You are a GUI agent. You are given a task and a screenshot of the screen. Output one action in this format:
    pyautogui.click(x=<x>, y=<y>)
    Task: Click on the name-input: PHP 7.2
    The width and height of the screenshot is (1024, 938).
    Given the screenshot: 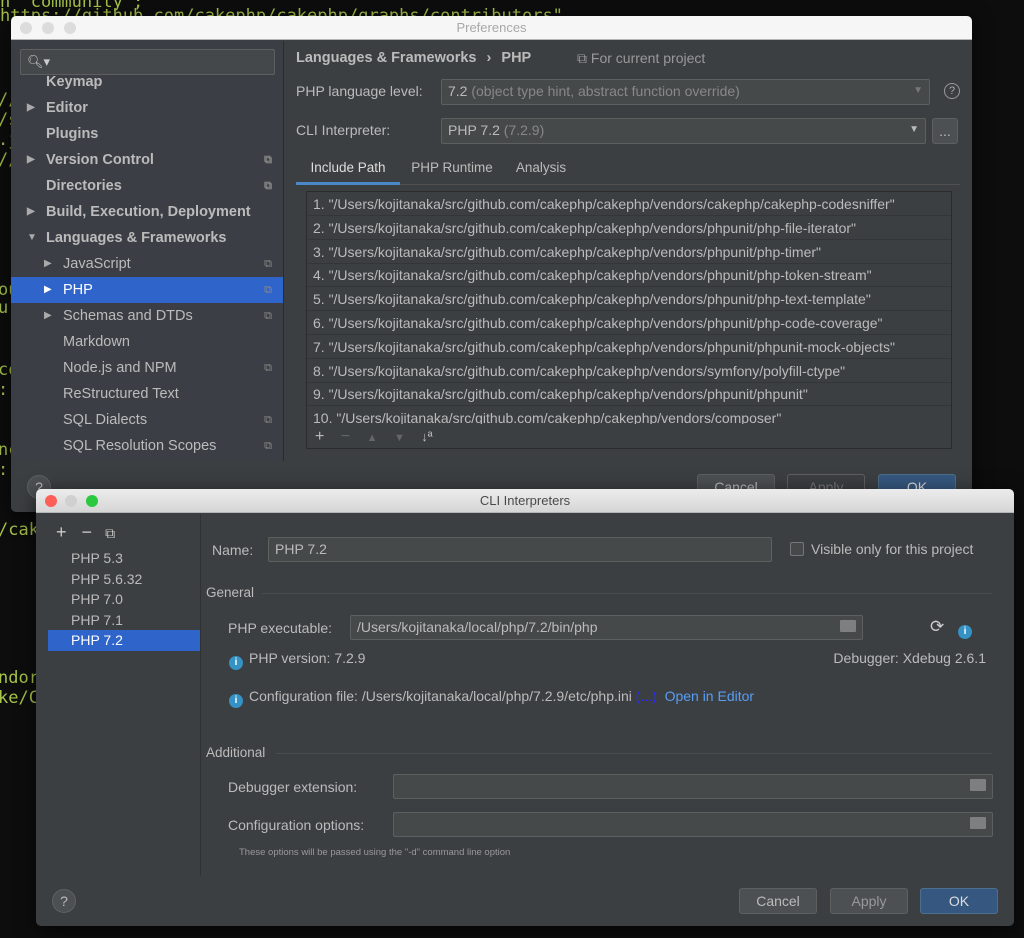 What is the action you would take?
    pyautogui.click(x=520, y=549)
    